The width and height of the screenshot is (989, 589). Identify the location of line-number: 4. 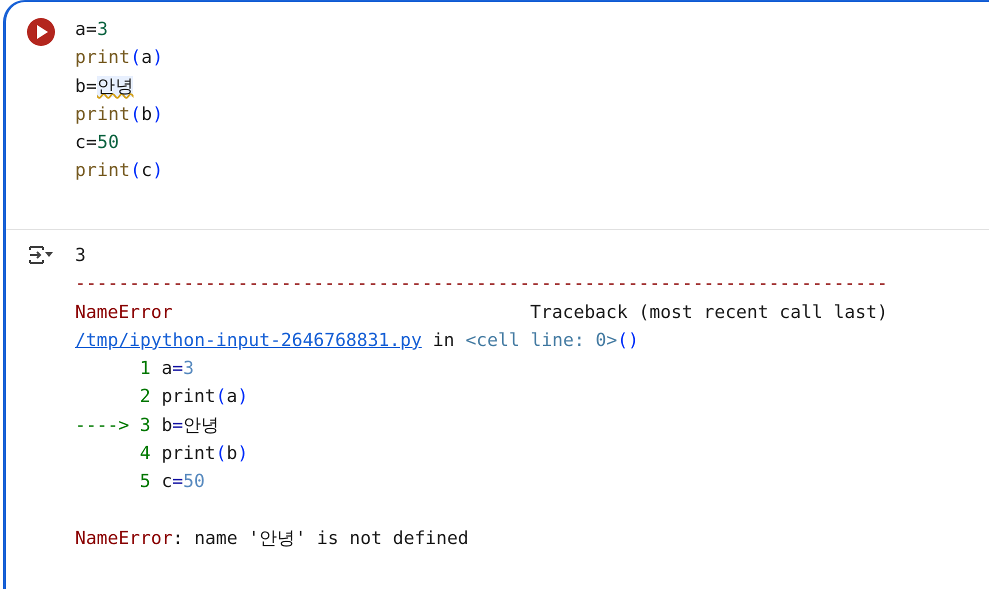
(145, 454).